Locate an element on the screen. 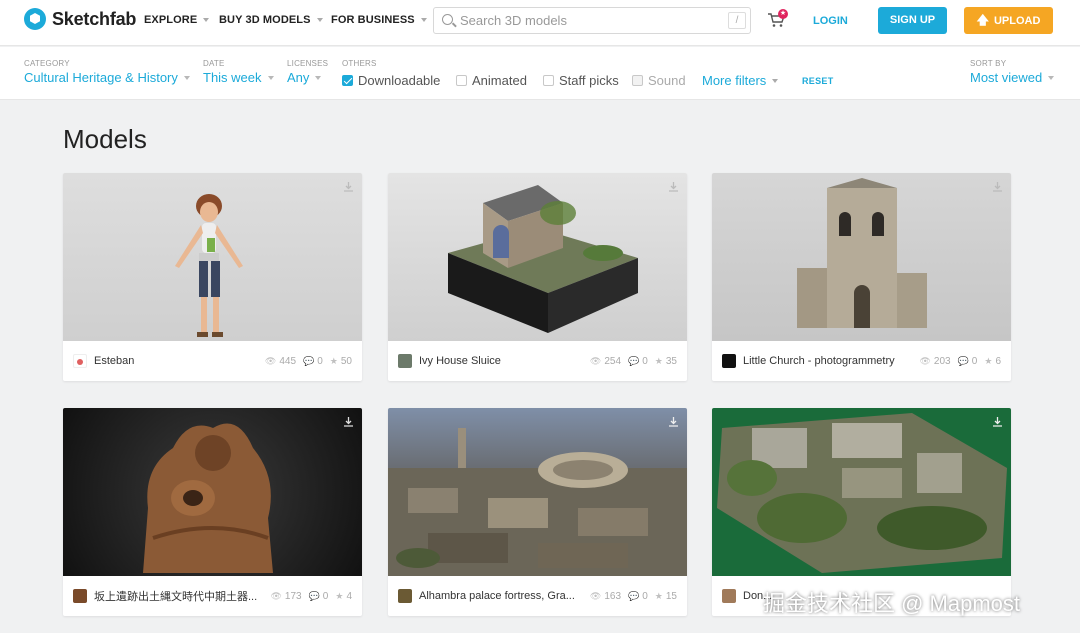 The image size is (1080, 633). nav-buy-3d-models: BUY 3D MODELS is located at coordinates (271, 20).